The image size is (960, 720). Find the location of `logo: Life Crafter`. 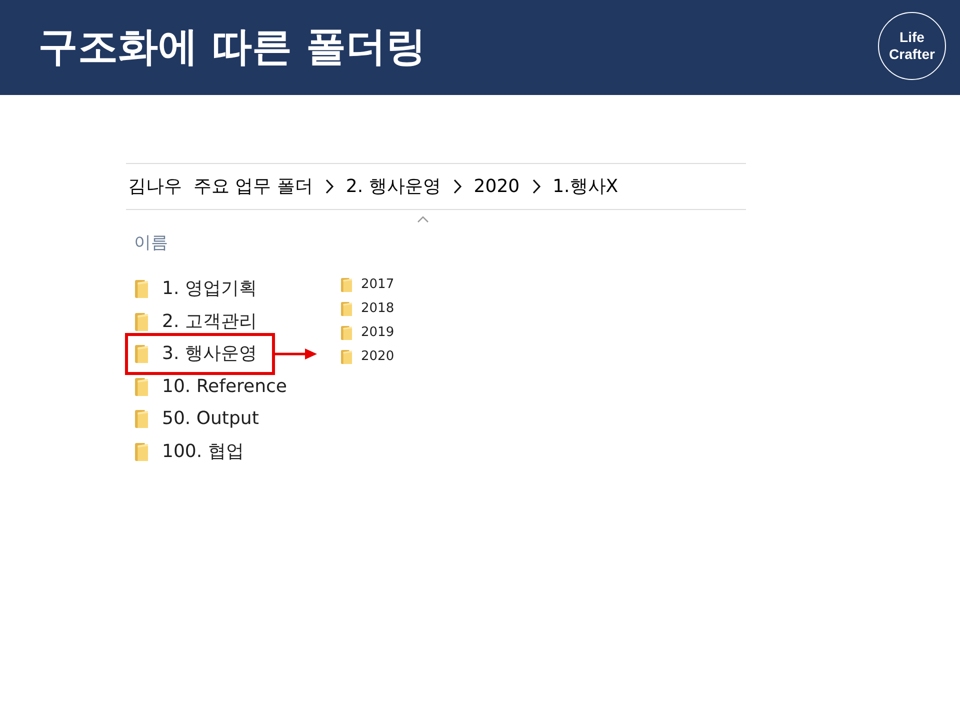

logo: Life Crafter is located at coordinates (912, 46).